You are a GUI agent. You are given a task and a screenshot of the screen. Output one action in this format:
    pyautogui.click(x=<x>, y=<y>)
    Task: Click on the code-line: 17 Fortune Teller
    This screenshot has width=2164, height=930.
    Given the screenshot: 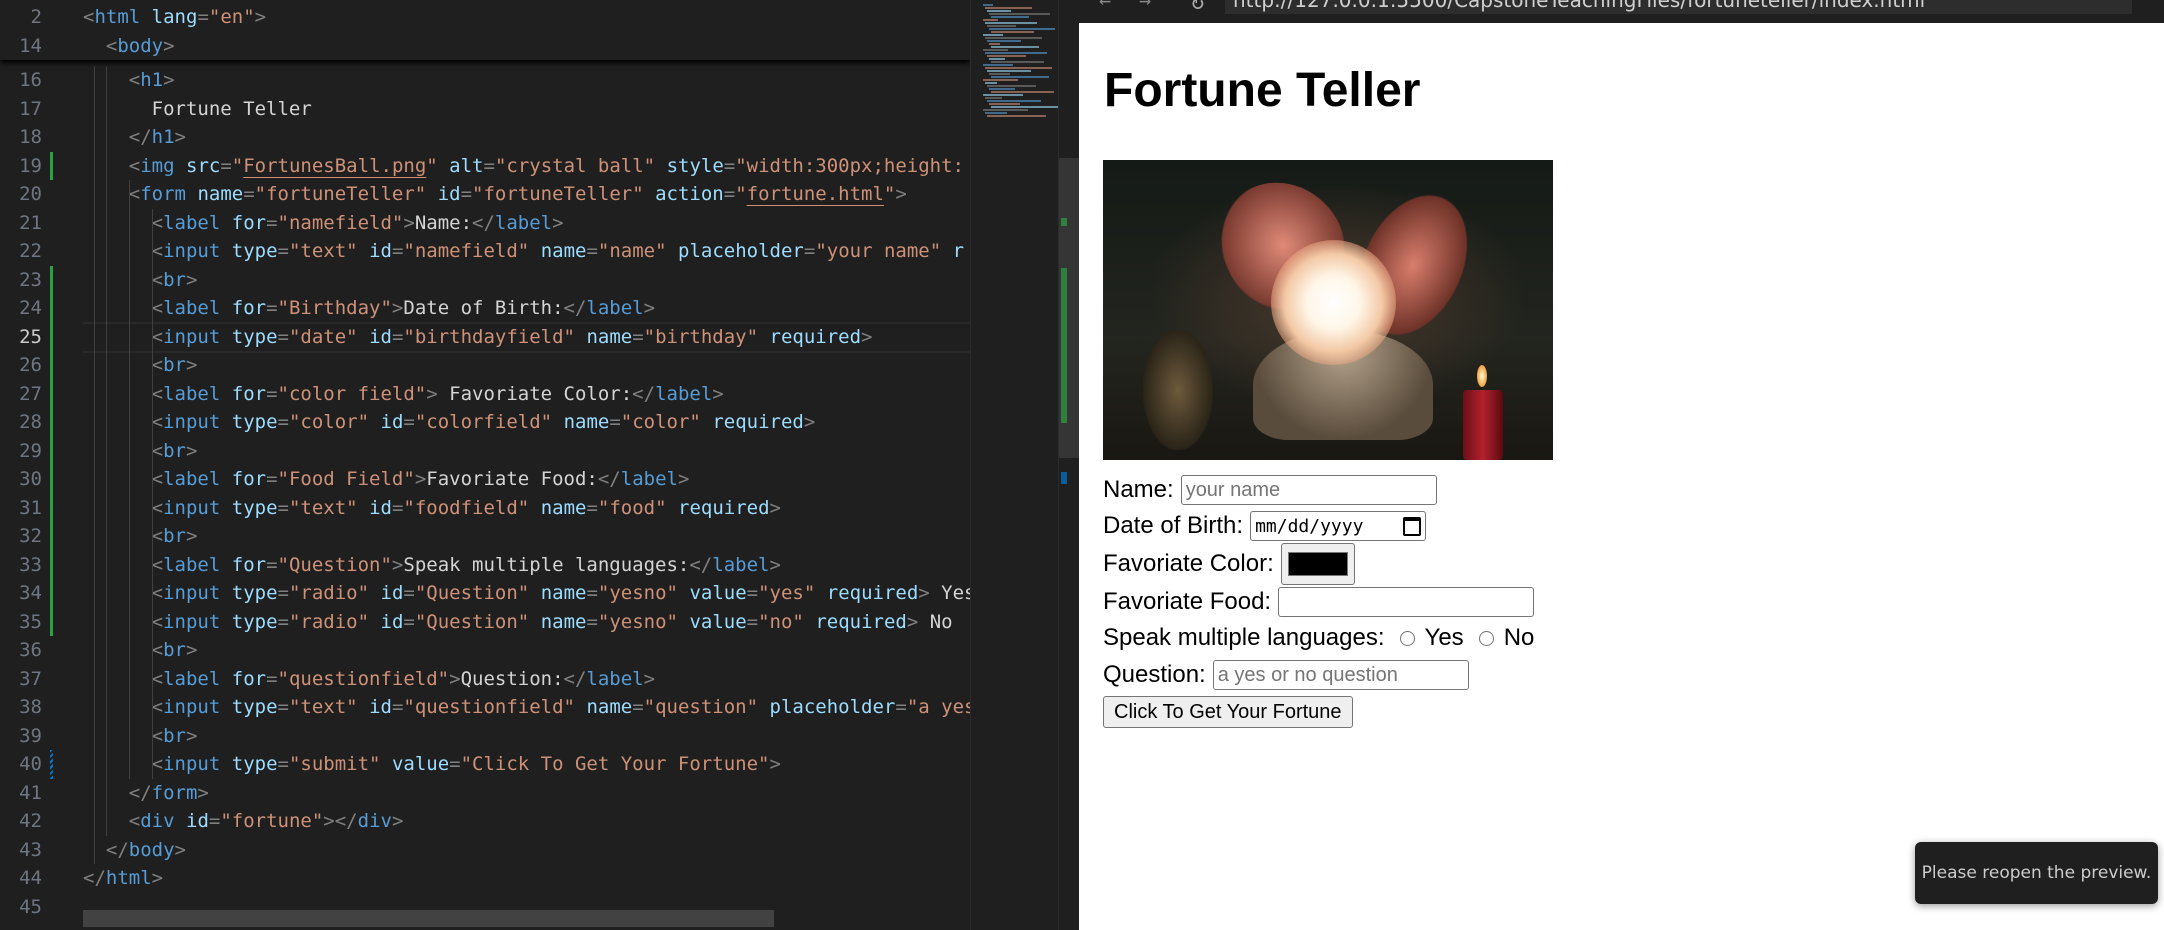 What is the action you would take?
    pyautogui.click(x=485, y=109)
    